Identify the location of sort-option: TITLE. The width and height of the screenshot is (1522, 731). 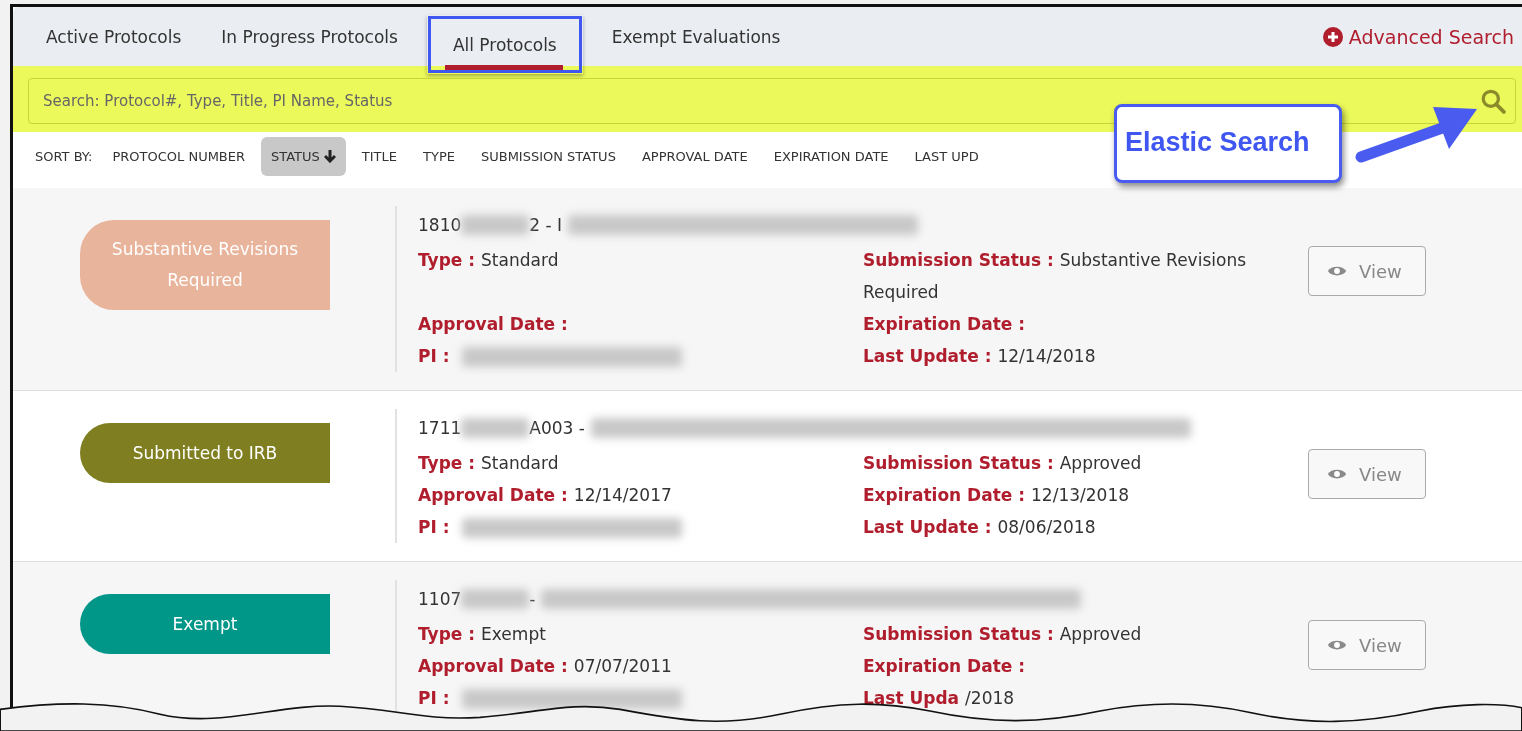
(379, 156).